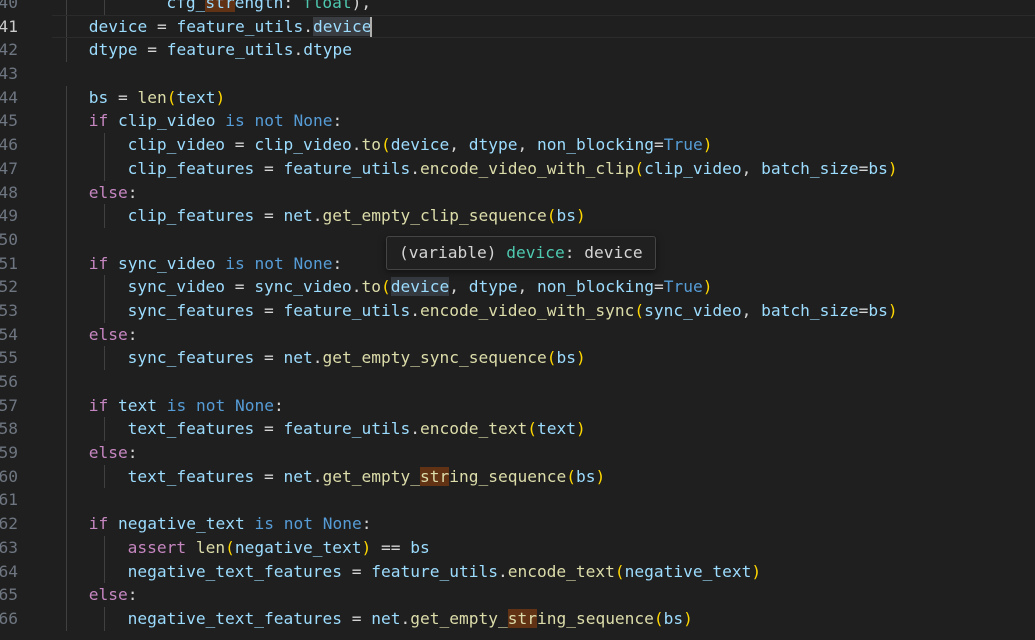  What do you see at coordinates (196, 405) in the screenshot?
I see `code-token: is not` at bounding box center [196, 405].